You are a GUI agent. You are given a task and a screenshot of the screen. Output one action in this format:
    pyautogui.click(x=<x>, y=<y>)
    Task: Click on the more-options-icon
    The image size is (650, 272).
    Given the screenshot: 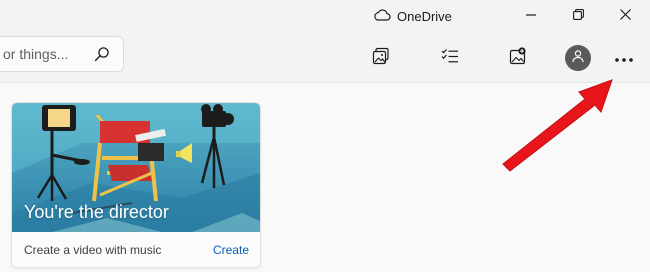 What is the action you would take?
    pyautogui.click(x=624, y=58)
    